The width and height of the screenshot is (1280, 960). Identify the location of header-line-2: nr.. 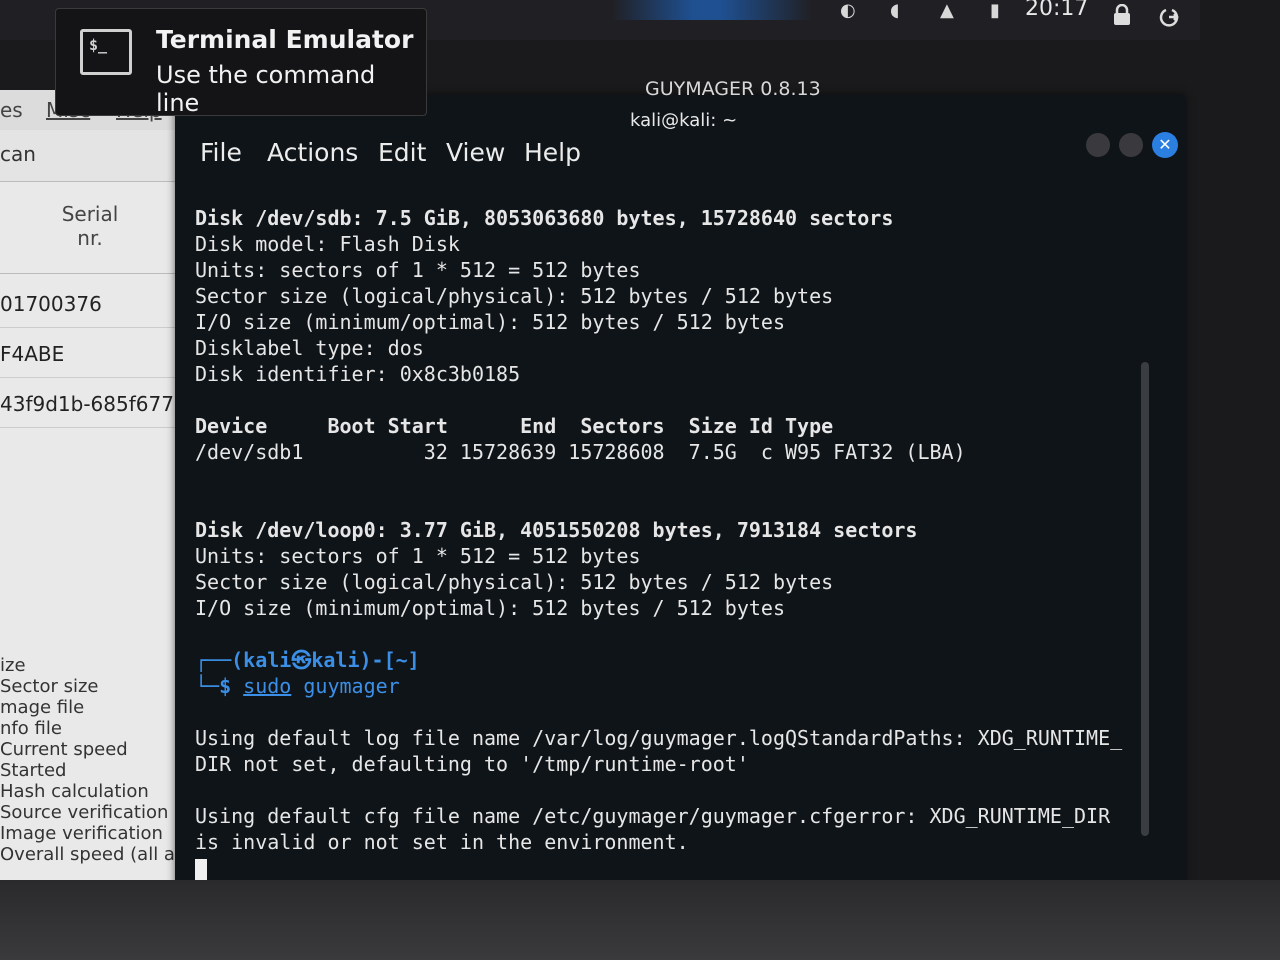
(90, 238).